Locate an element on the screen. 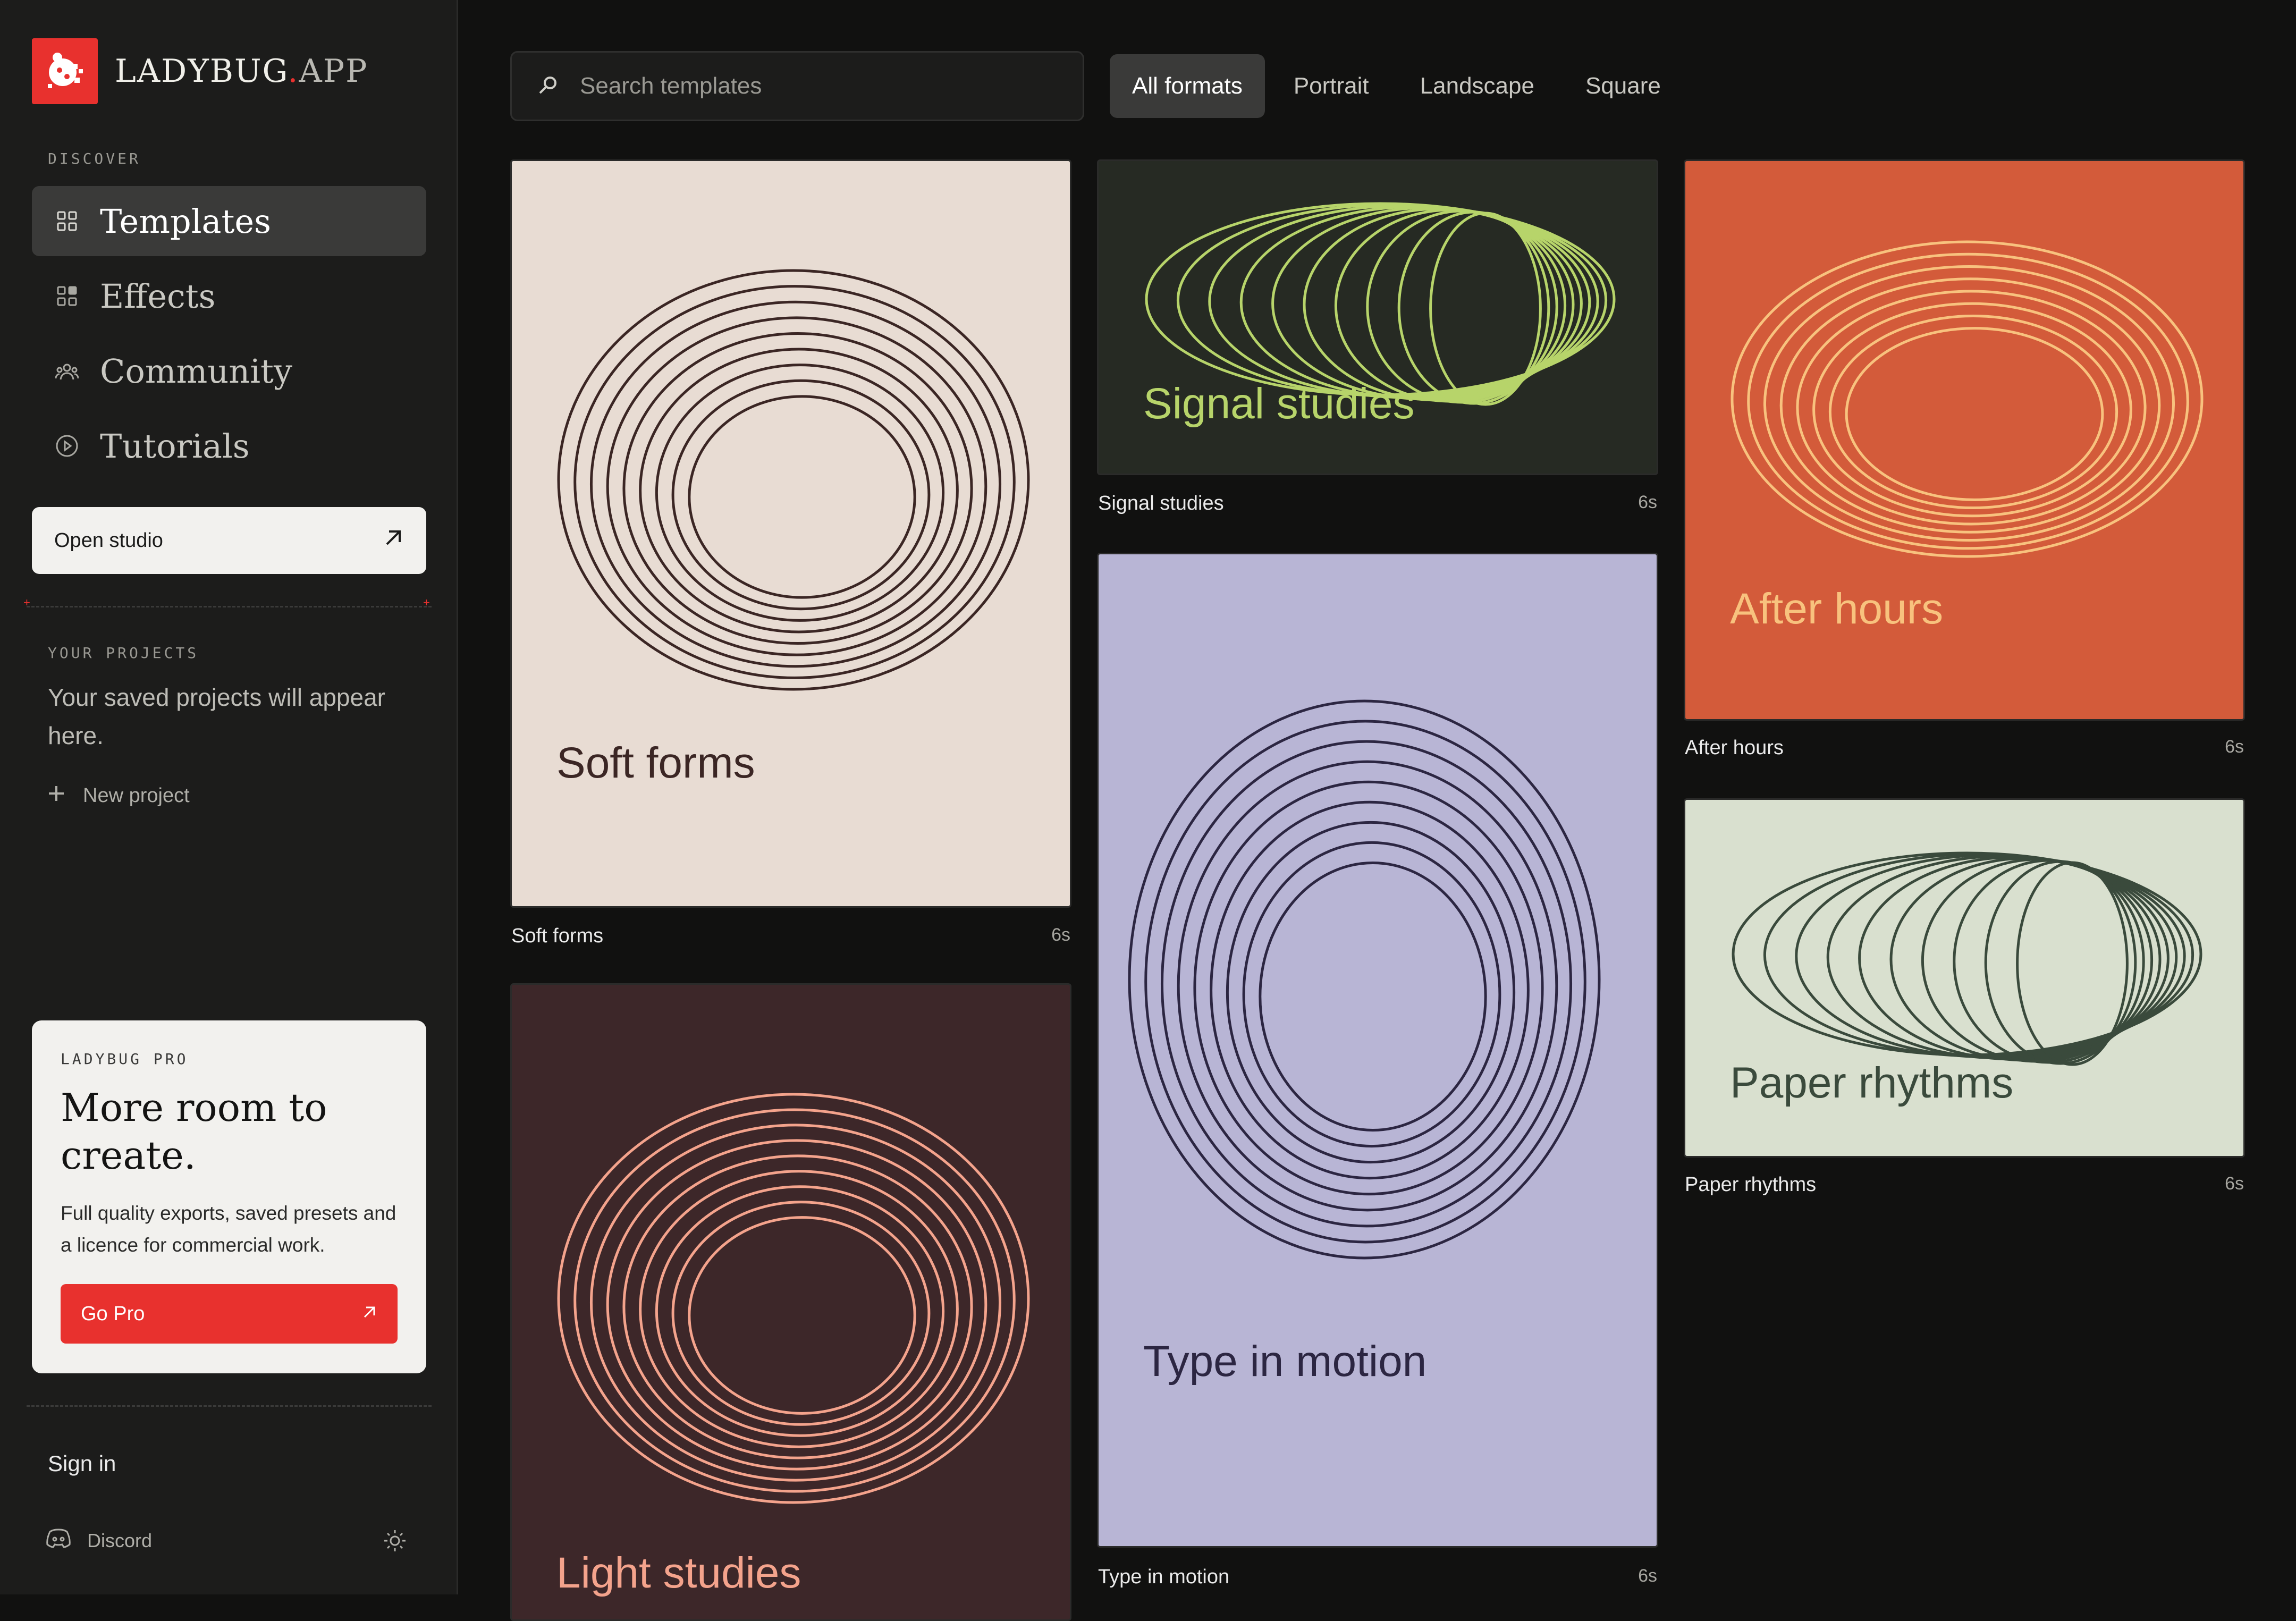 This screenshot has width=2296, height=1621. template-thumbnail: Soft forms is located at coordinates (790, 533).